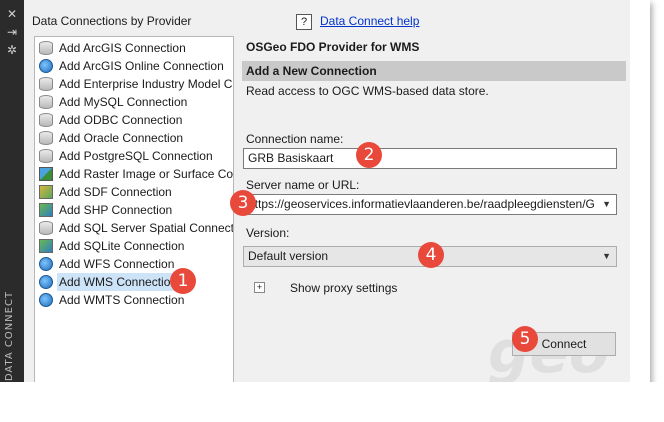 This screenshot has height=422, width=664. What do you see at coordinates (332, 402) in the screenshot?
I see `torn-edge-bottom` at bounding box center [332, 402].